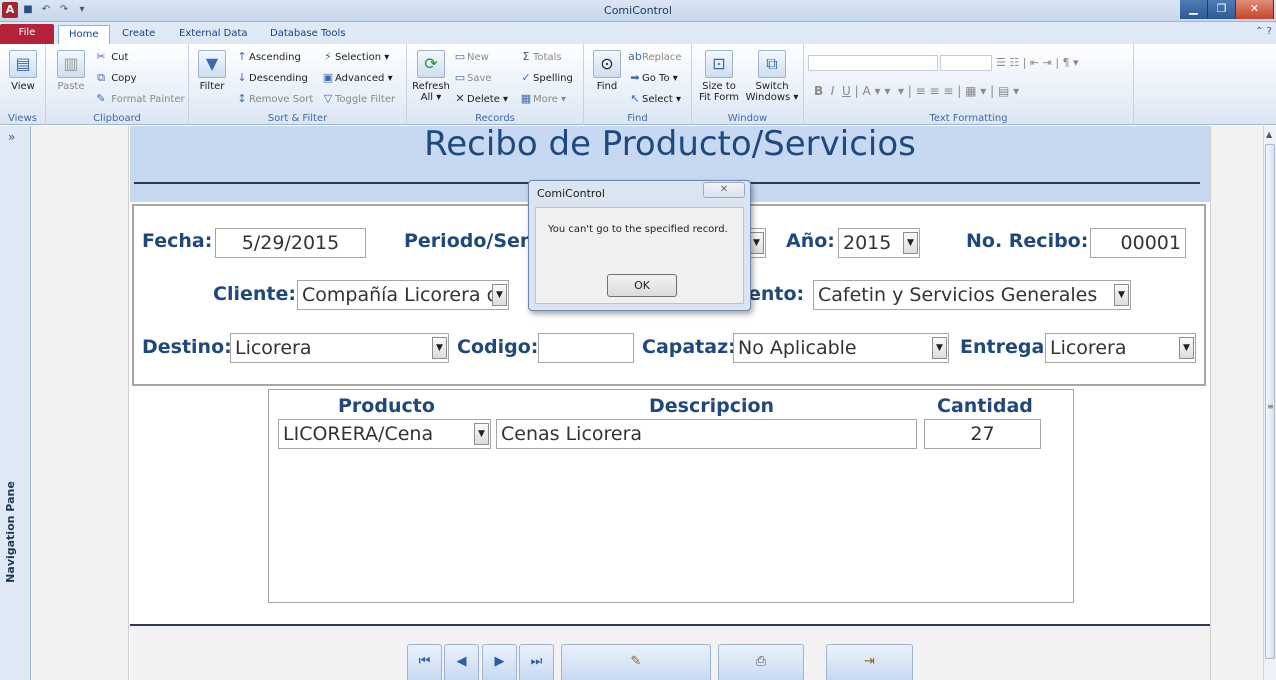 The width and height of the screenshot is (1276, 680). What do you see at coordinates (10, 532) in the screenshot?
I see `nav-pane-label: Navigation Pane` at bounding box center [10, 532].